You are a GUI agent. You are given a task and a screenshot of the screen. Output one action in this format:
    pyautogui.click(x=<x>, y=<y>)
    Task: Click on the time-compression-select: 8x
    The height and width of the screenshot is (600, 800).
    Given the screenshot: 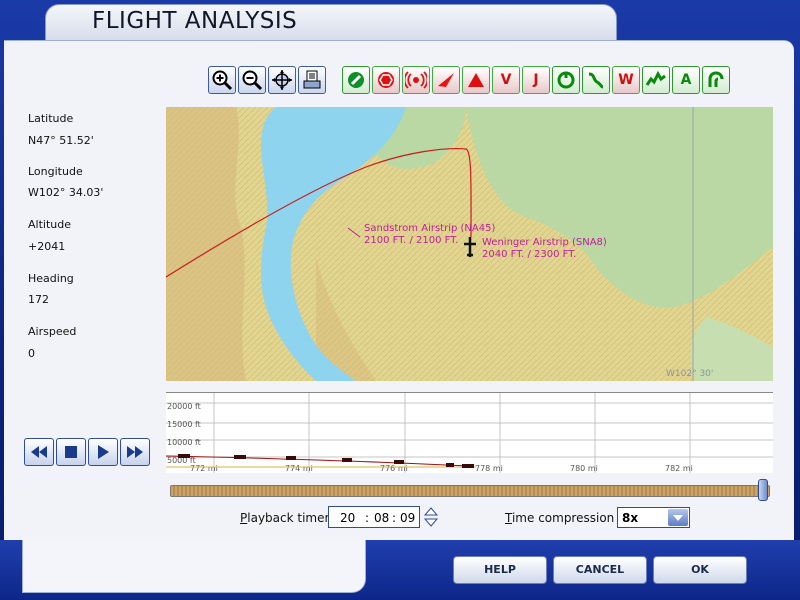 What is the action you would take?
    pyautogui.click(x=653, y=517)
    